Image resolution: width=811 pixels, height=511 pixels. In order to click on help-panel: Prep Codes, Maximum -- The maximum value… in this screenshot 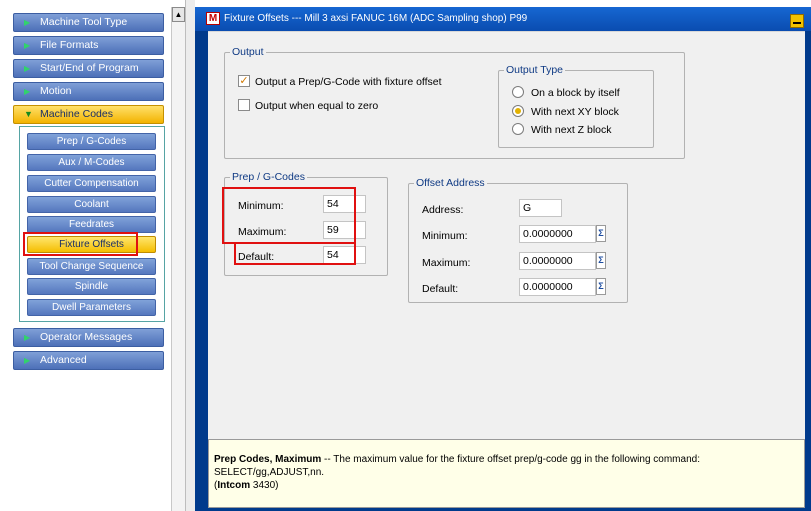, I will do `click(506, 473)`.